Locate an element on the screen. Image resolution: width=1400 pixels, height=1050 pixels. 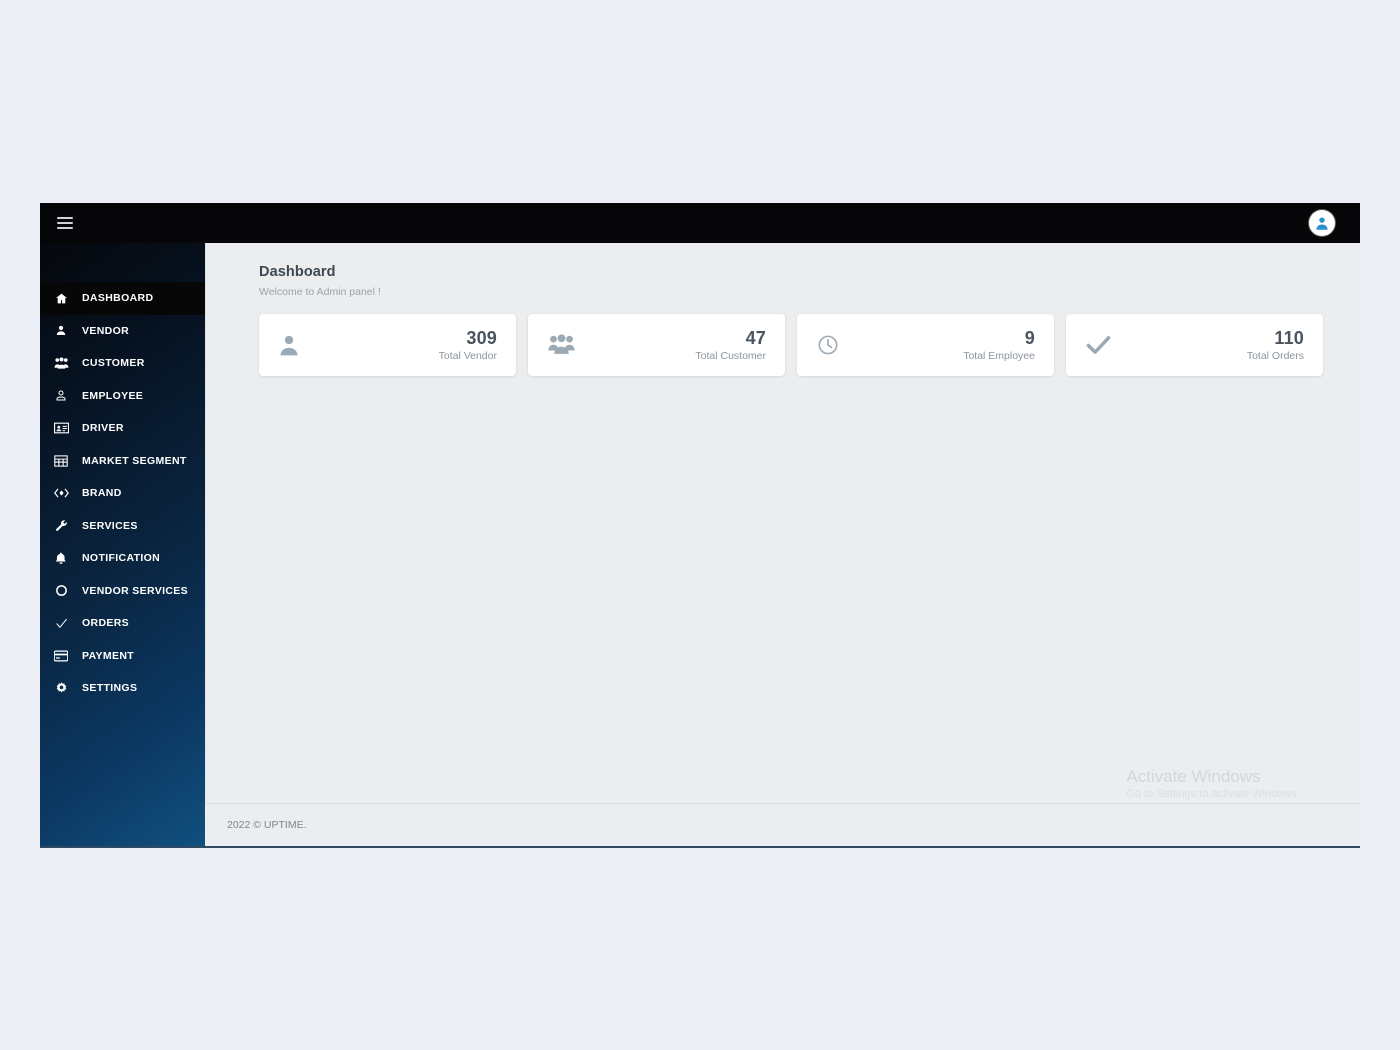
stat-card-text: 47 Total Customer is located at coordinates (730, 345).